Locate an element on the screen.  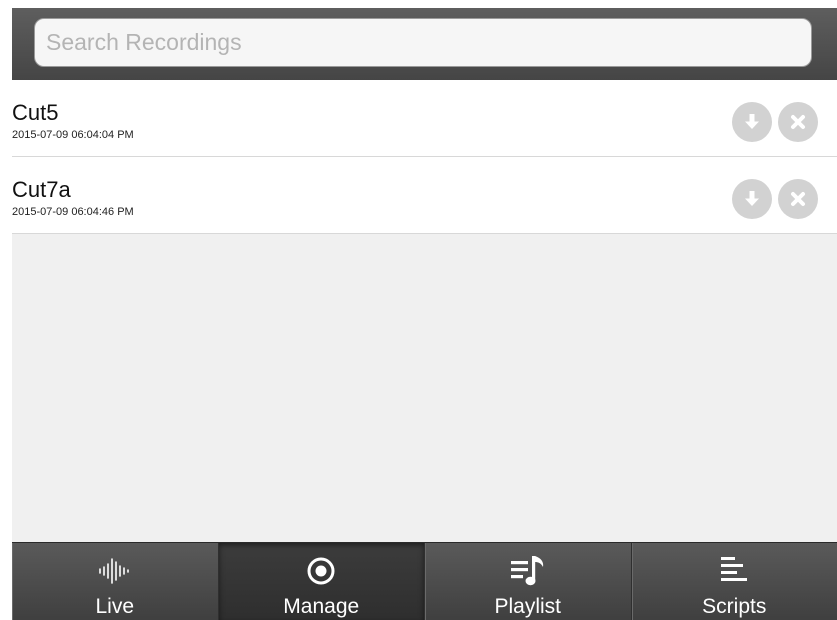
tab-scripts: Scripts is located at coordinates (734, 581).